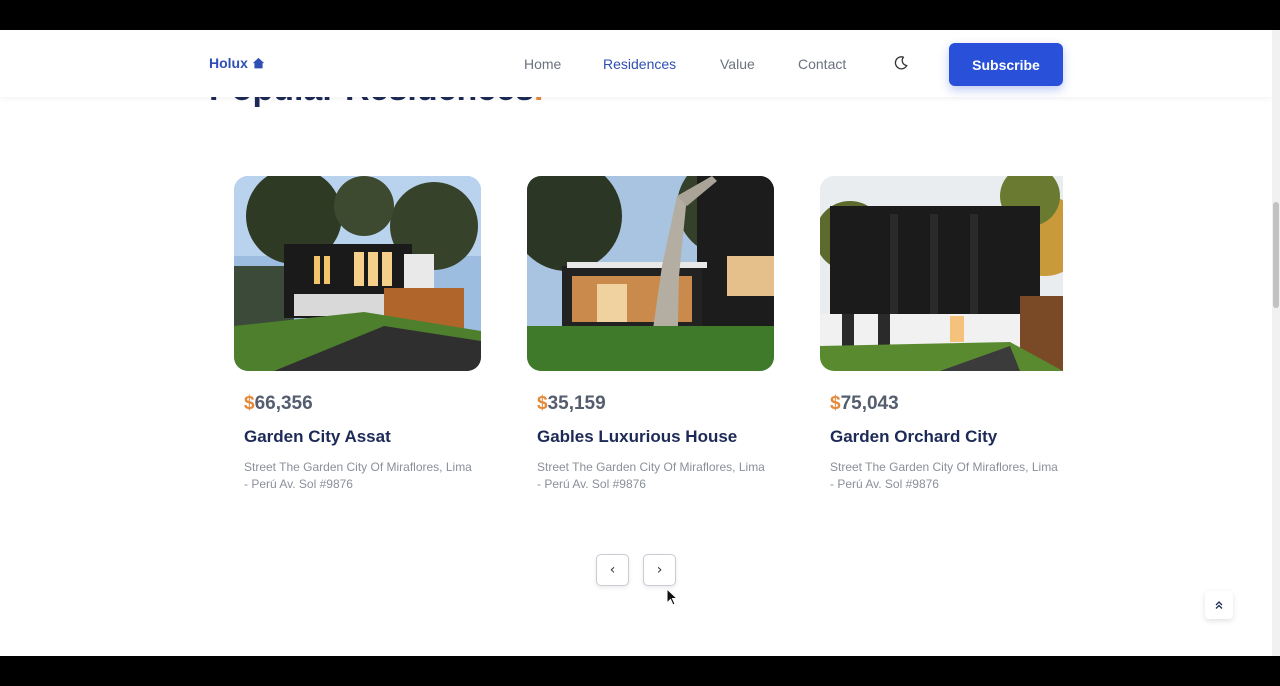 This screenshot has width=1280, height=686. Describe the element at coordinates (640, 15) in the screenshot. I see `screen-top-bar` at that location.